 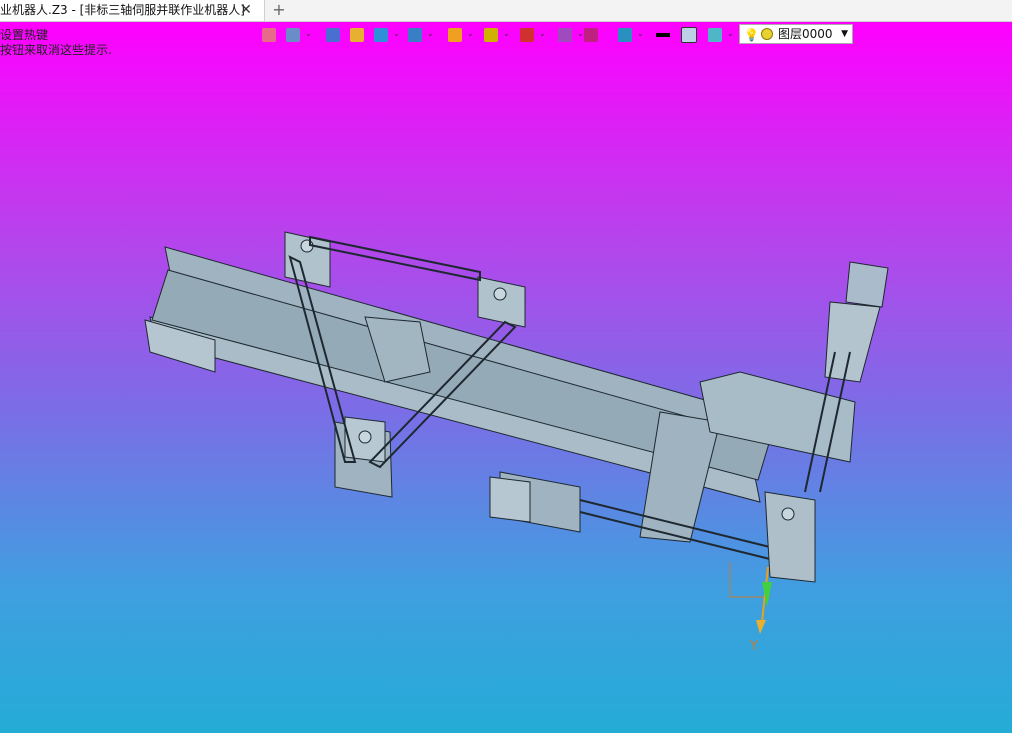 I want to click on axis-indicator, so click(x=750, y=598).